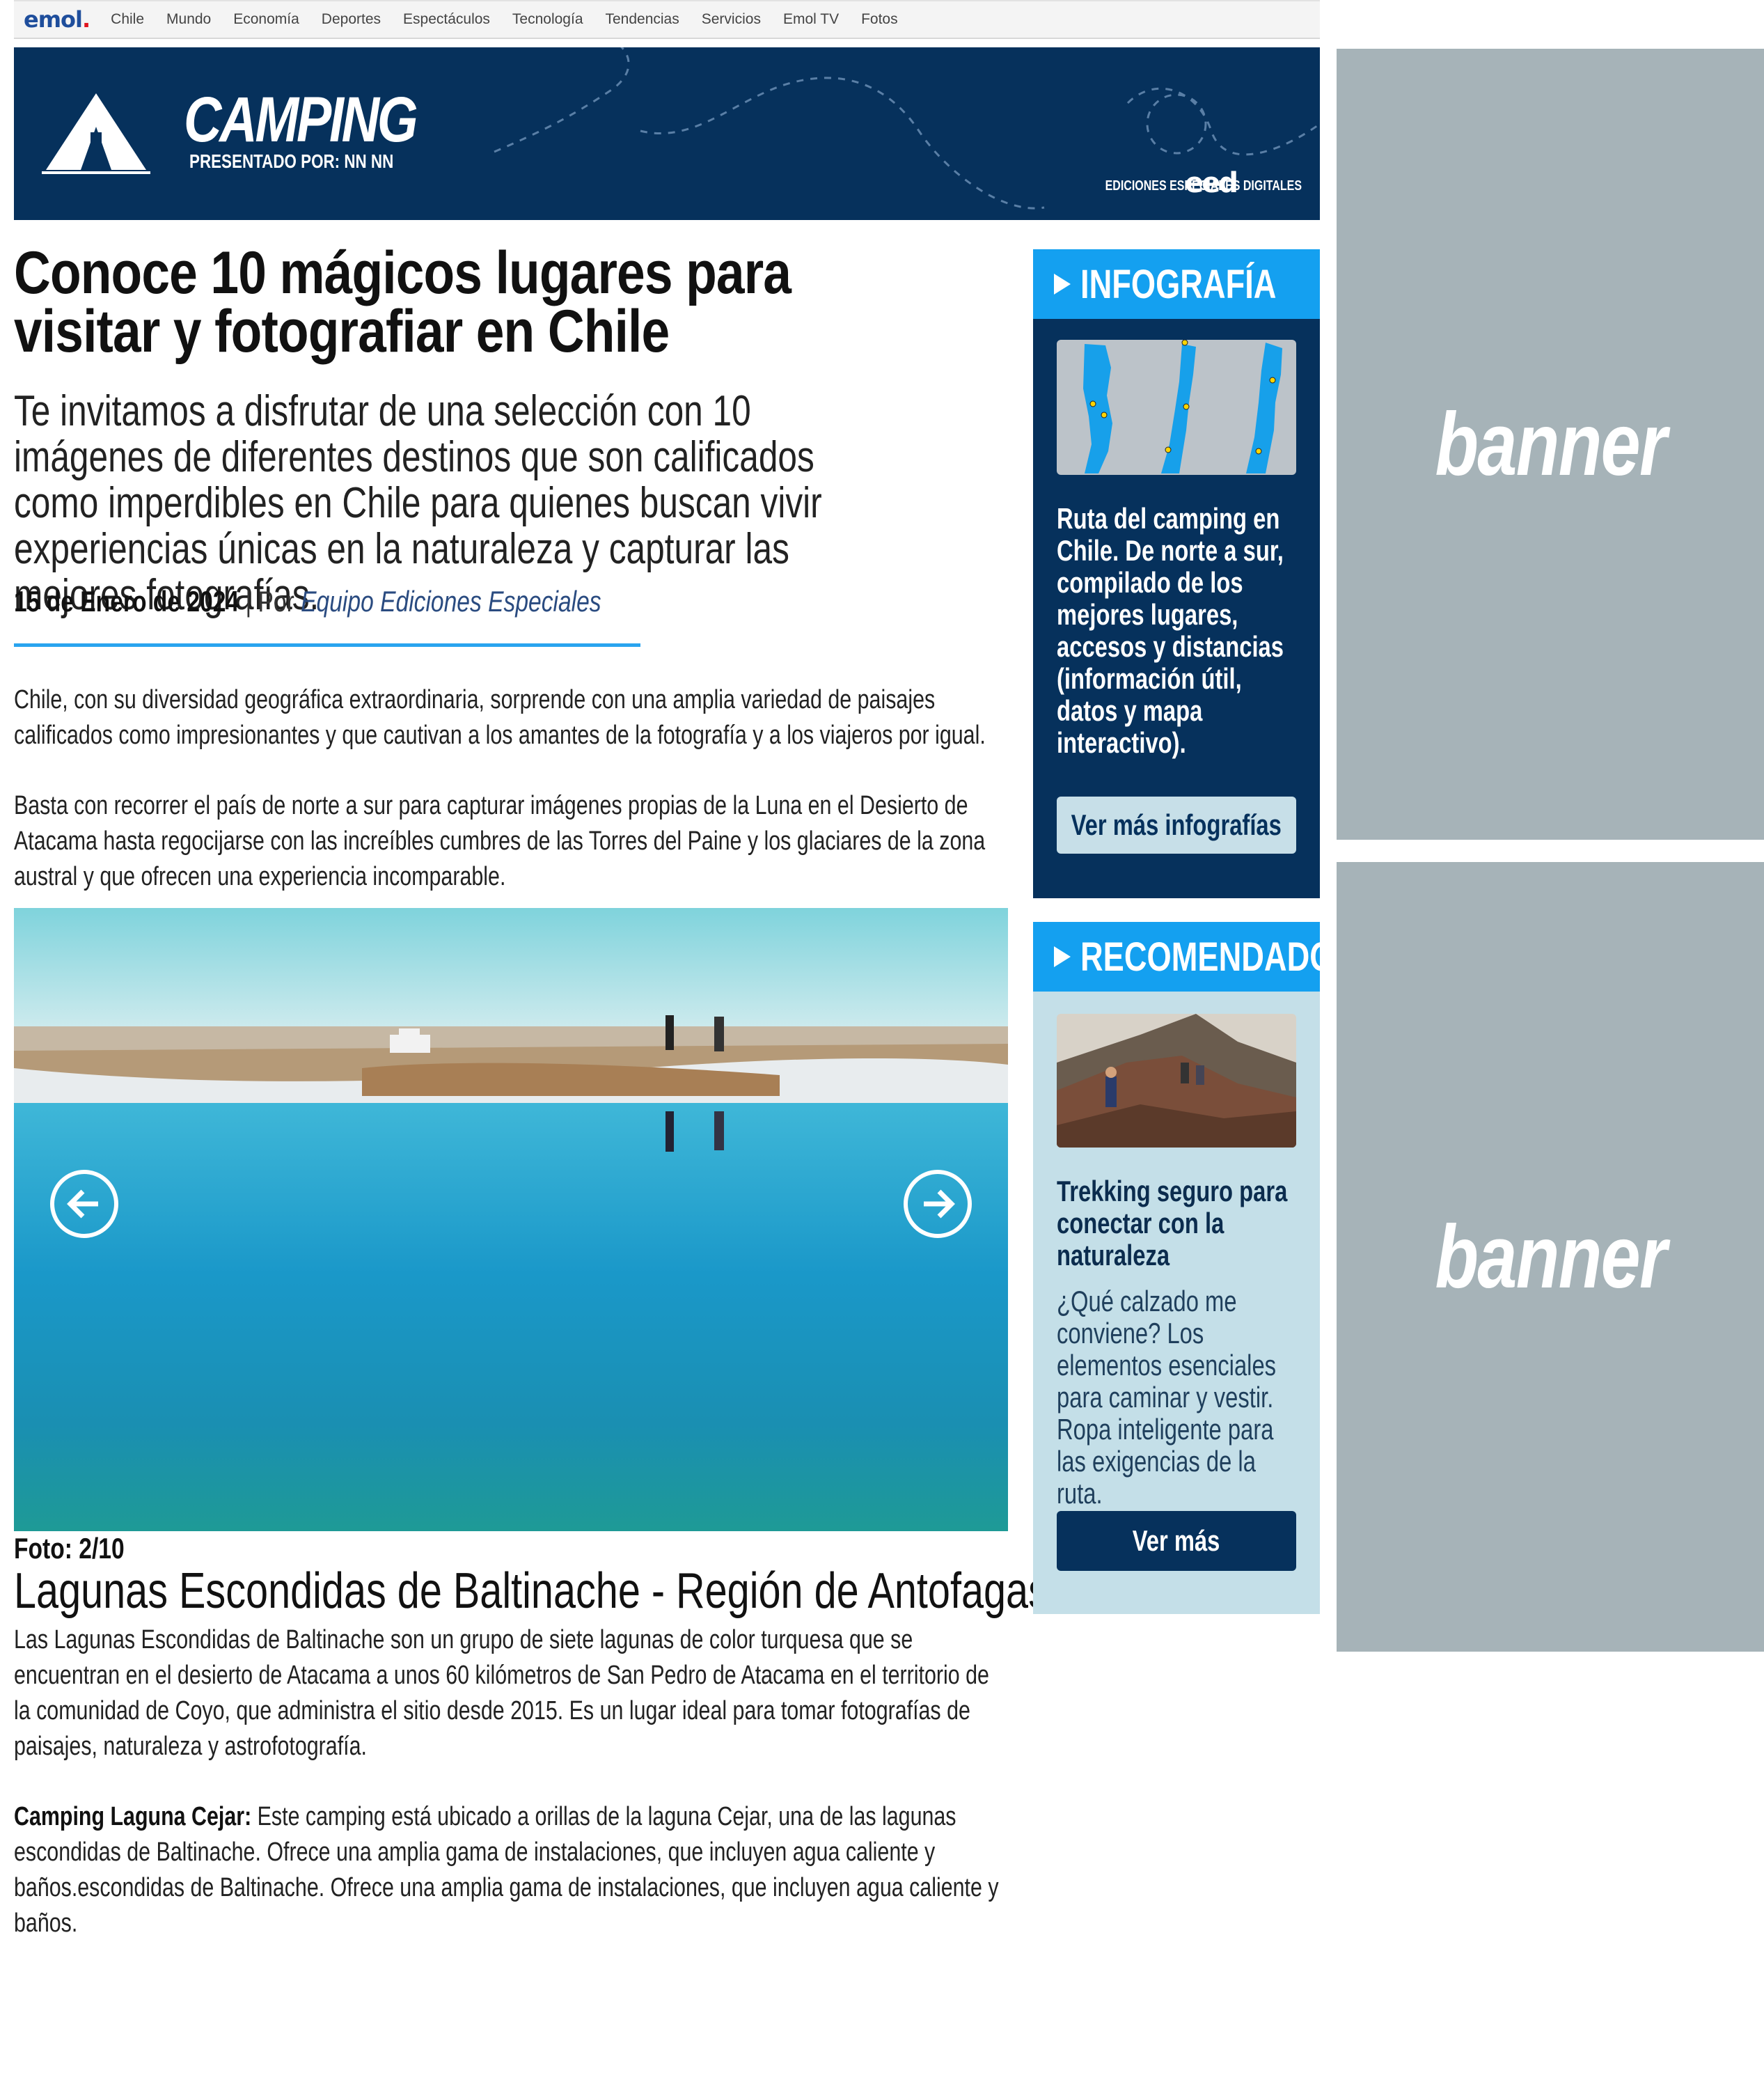 This screenshot has width=1764, height=2075. I want to click on nav-item-economia: Economía, so click(266, 19).